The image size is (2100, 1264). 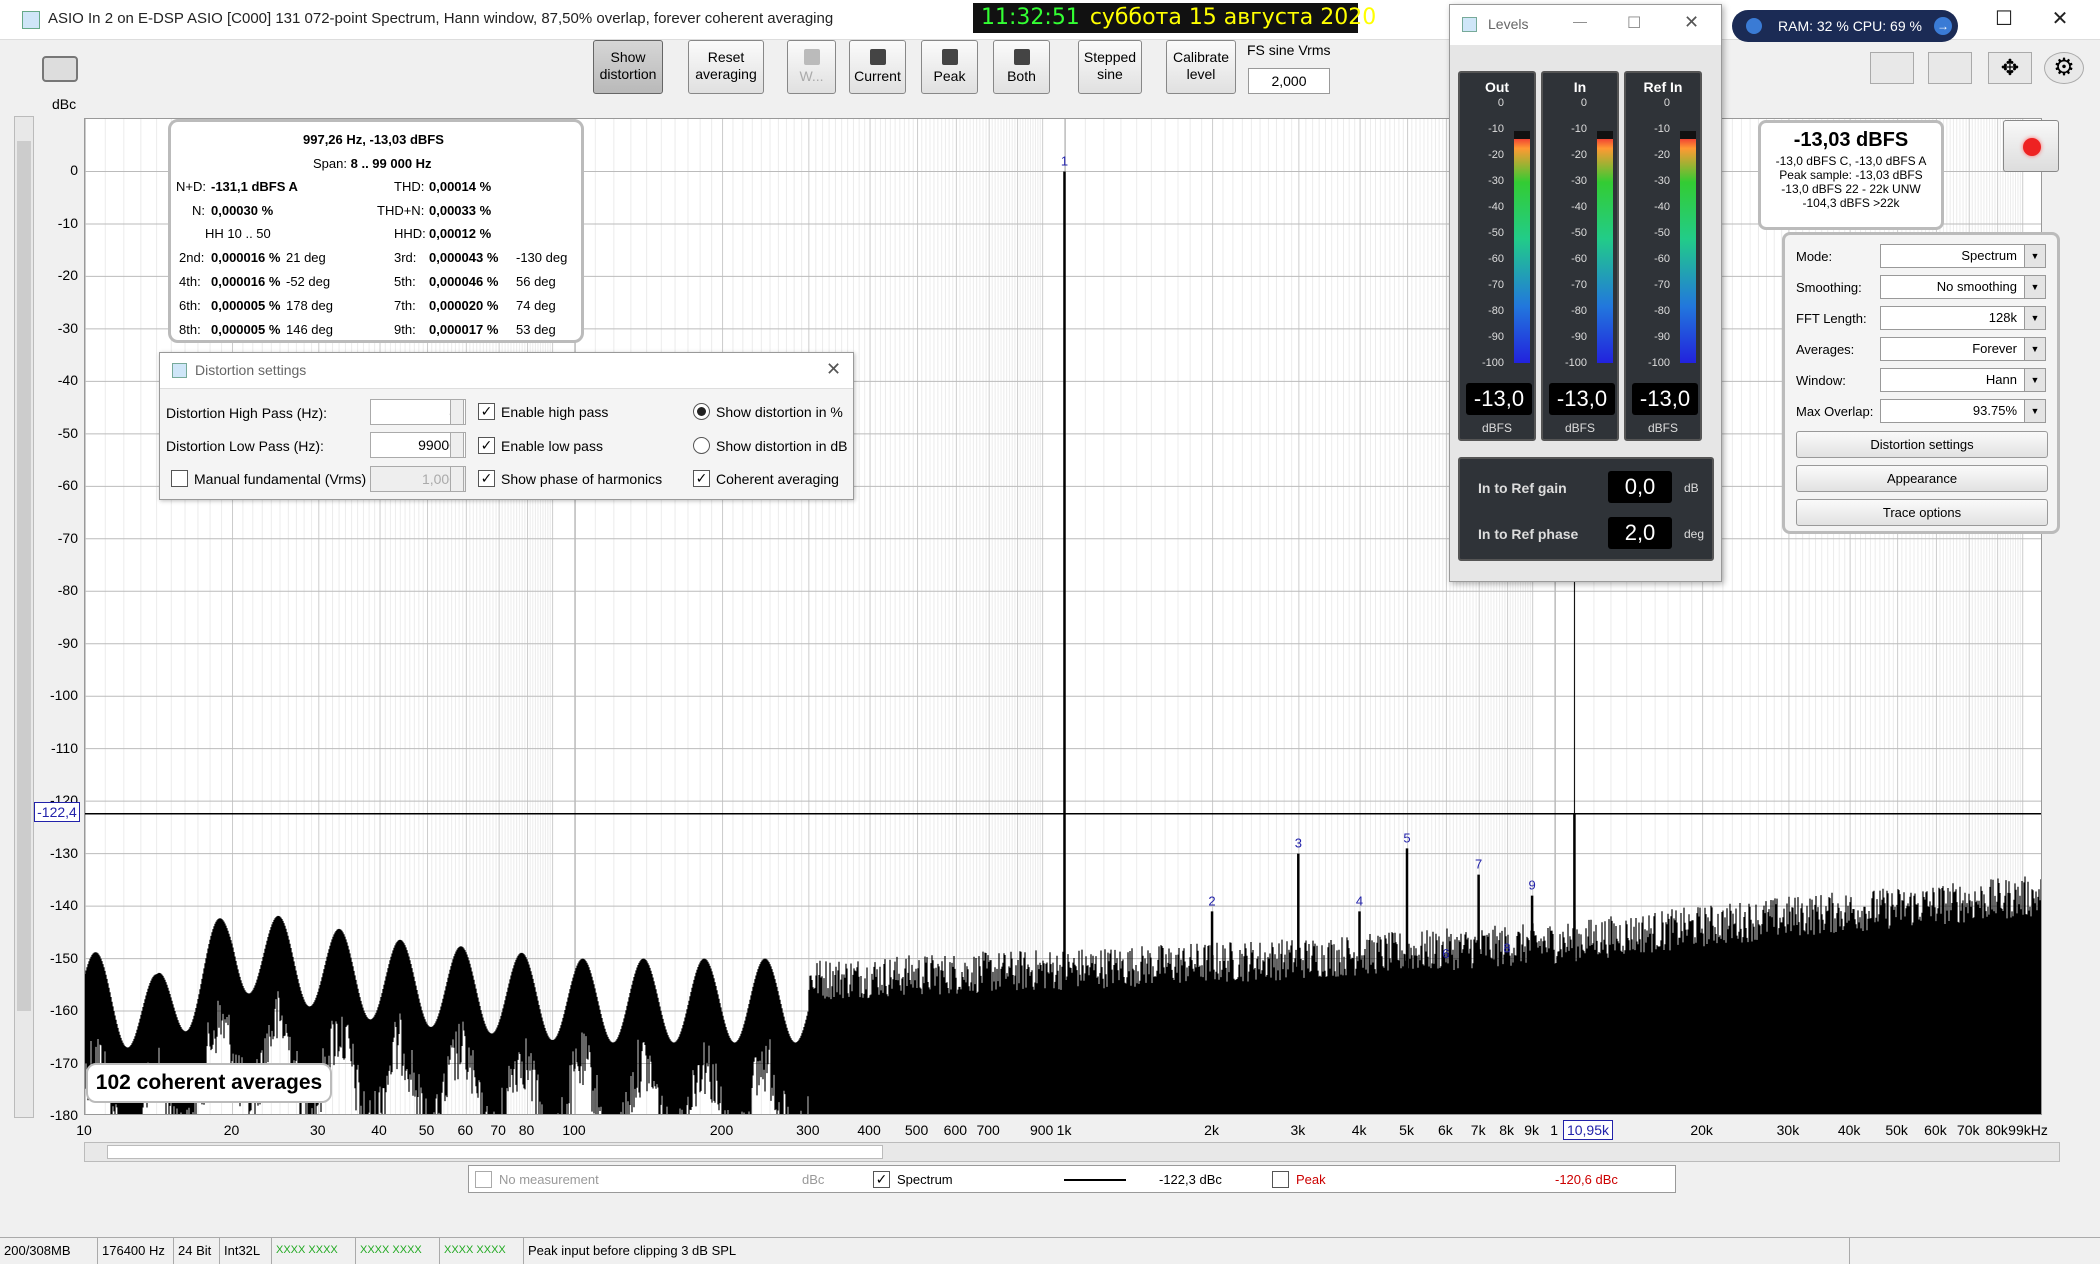 I want to click on y-tick-label: -130, so click(x=63, y=852).